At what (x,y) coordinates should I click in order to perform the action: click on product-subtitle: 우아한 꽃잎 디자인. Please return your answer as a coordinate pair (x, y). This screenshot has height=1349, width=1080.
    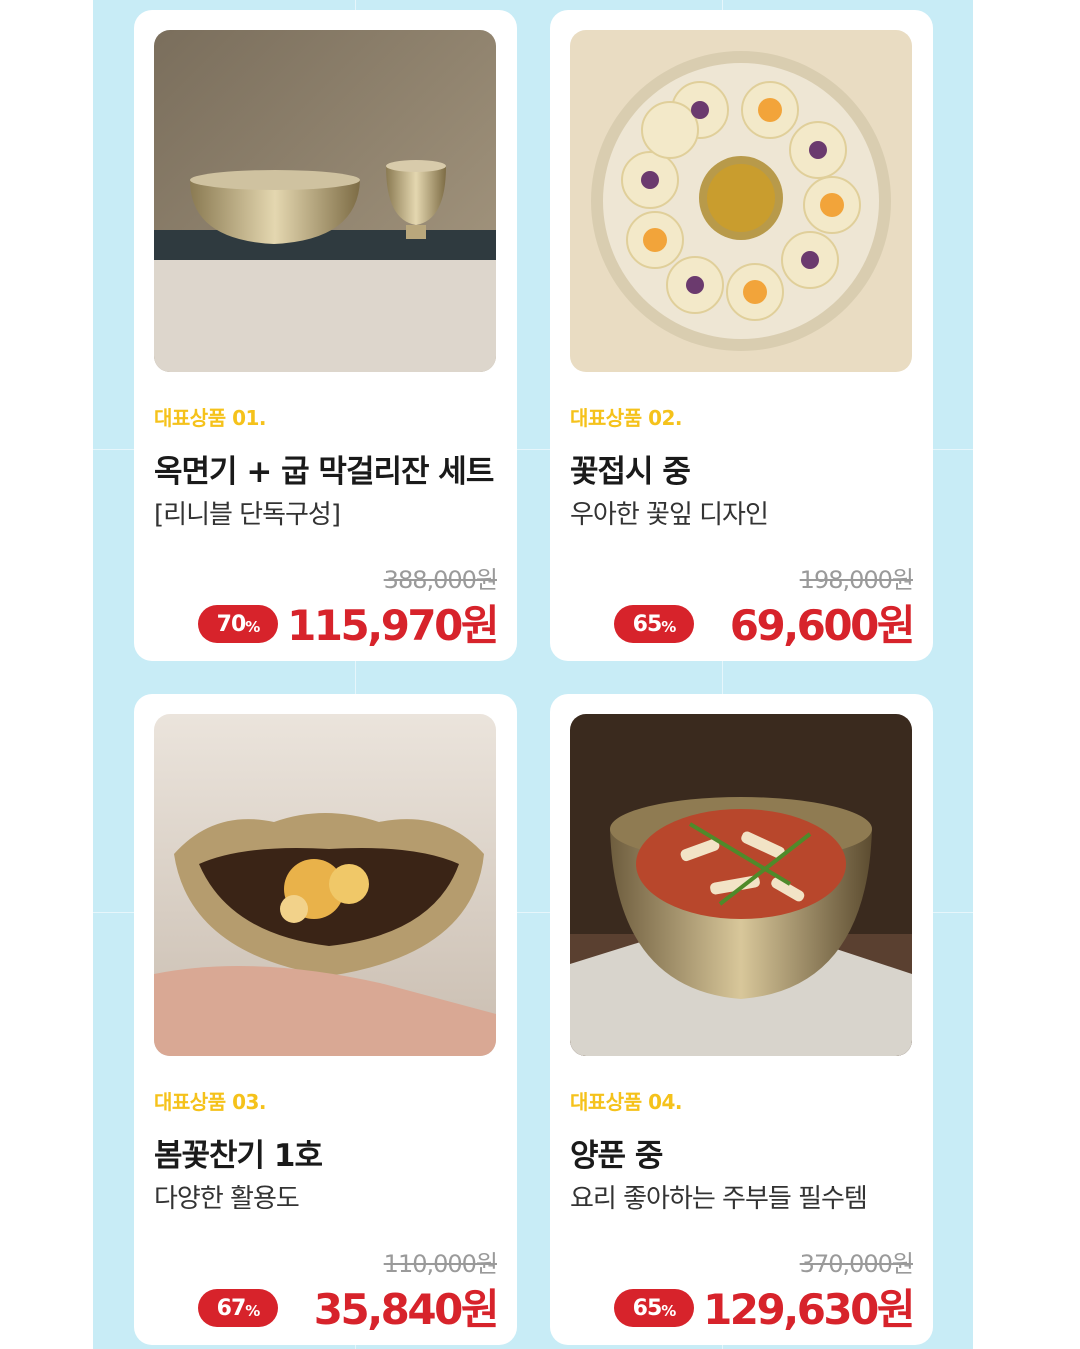
    Looking at the image, I should click on (669, 515).